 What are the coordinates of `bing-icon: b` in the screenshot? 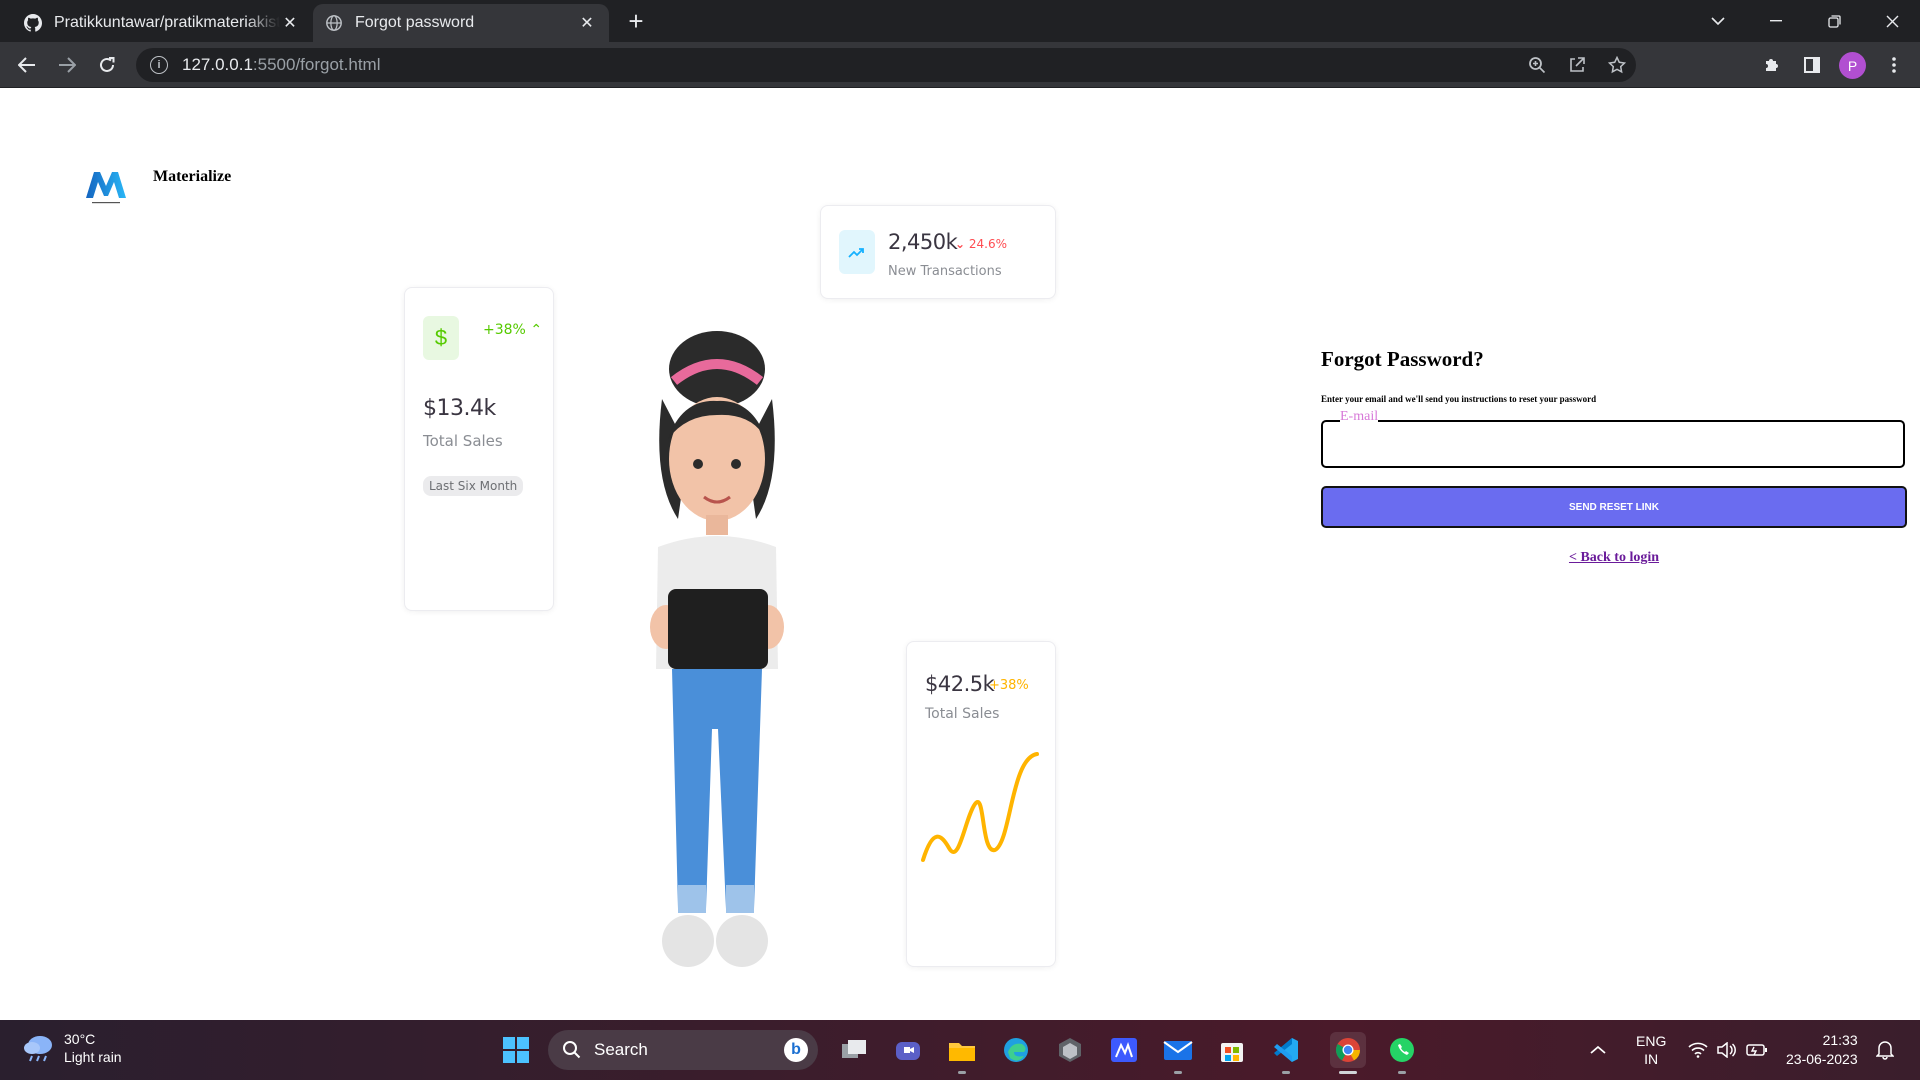 It's located at (796, 1050).